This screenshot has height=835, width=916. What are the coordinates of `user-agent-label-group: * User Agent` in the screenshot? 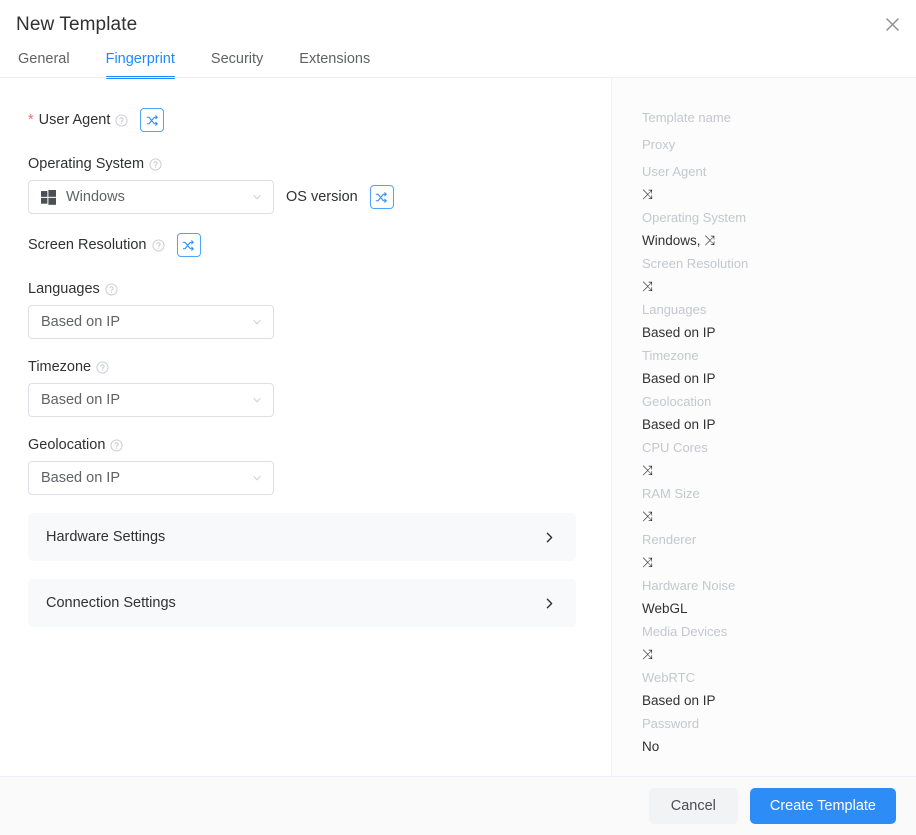 It's located at (78, 120).